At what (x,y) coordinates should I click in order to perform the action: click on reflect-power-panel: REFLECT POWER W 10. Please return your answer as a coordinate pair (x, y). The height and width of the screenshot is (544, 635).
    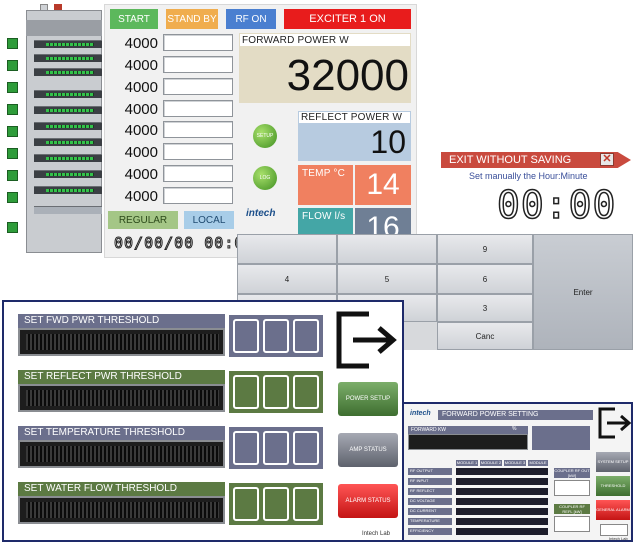
    Looking at the image, I should click on (354, 136).